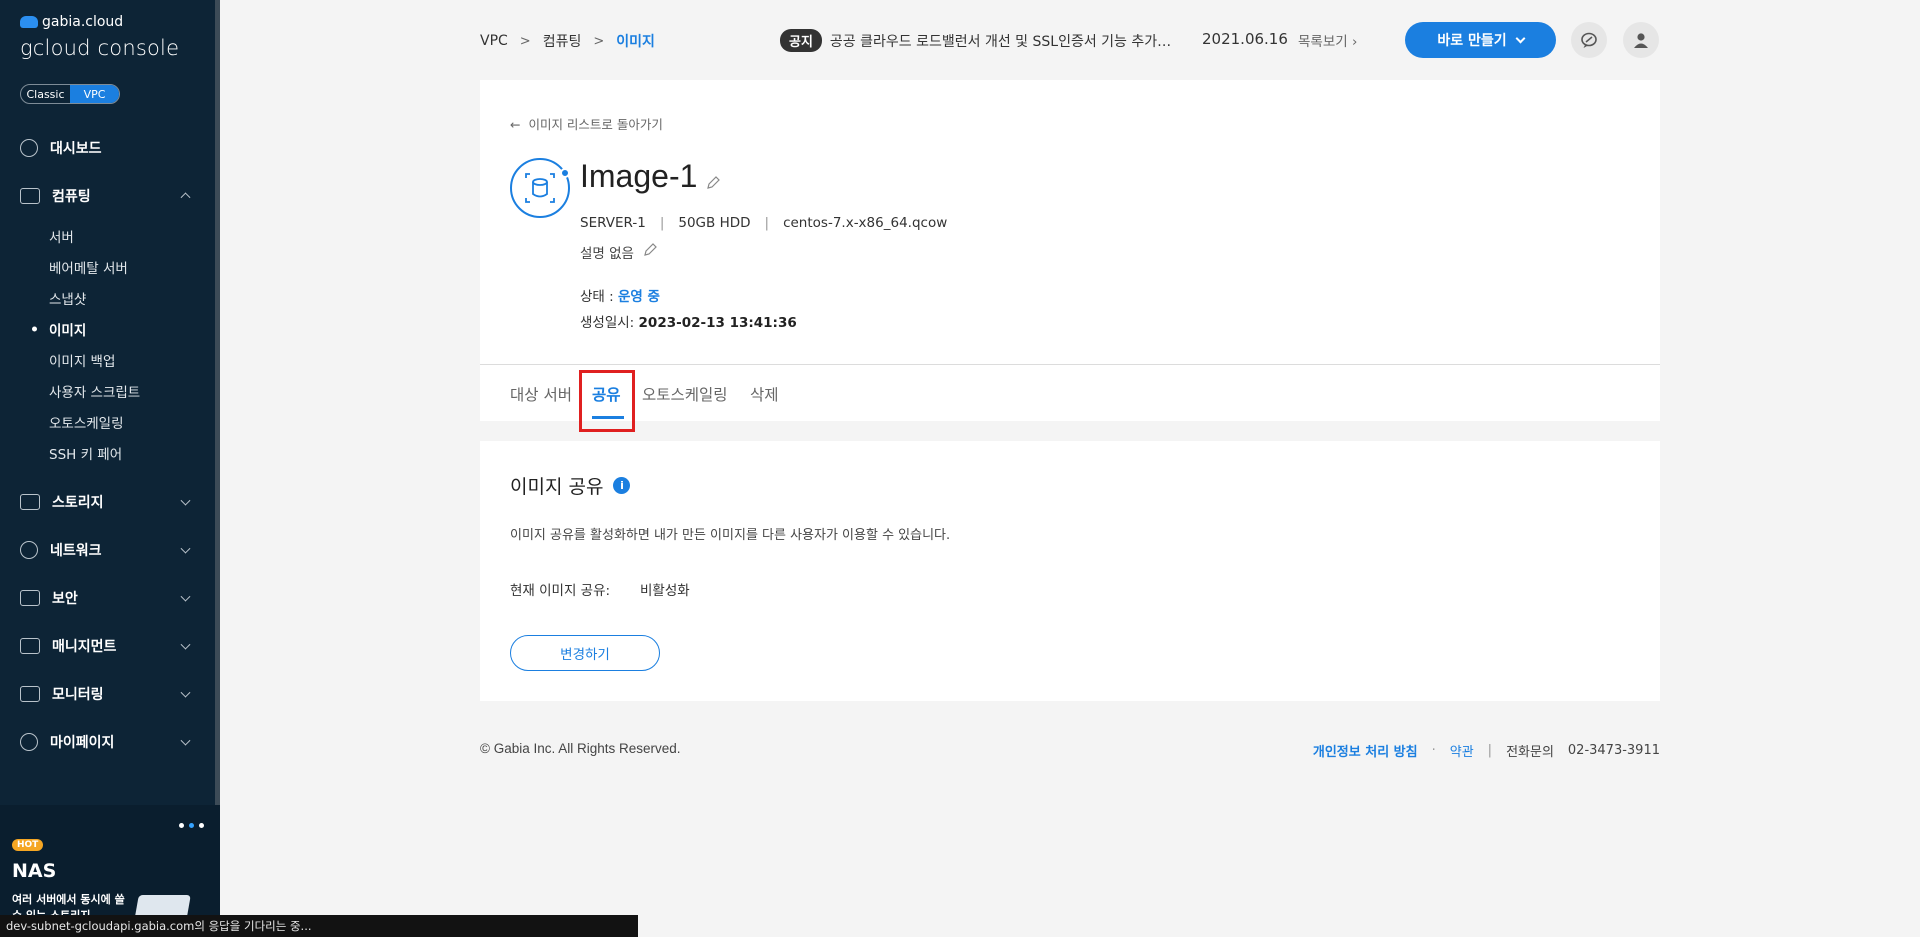 This screenshot has height=937, width=1920. I want to click on user-icon, so click(29, 742).